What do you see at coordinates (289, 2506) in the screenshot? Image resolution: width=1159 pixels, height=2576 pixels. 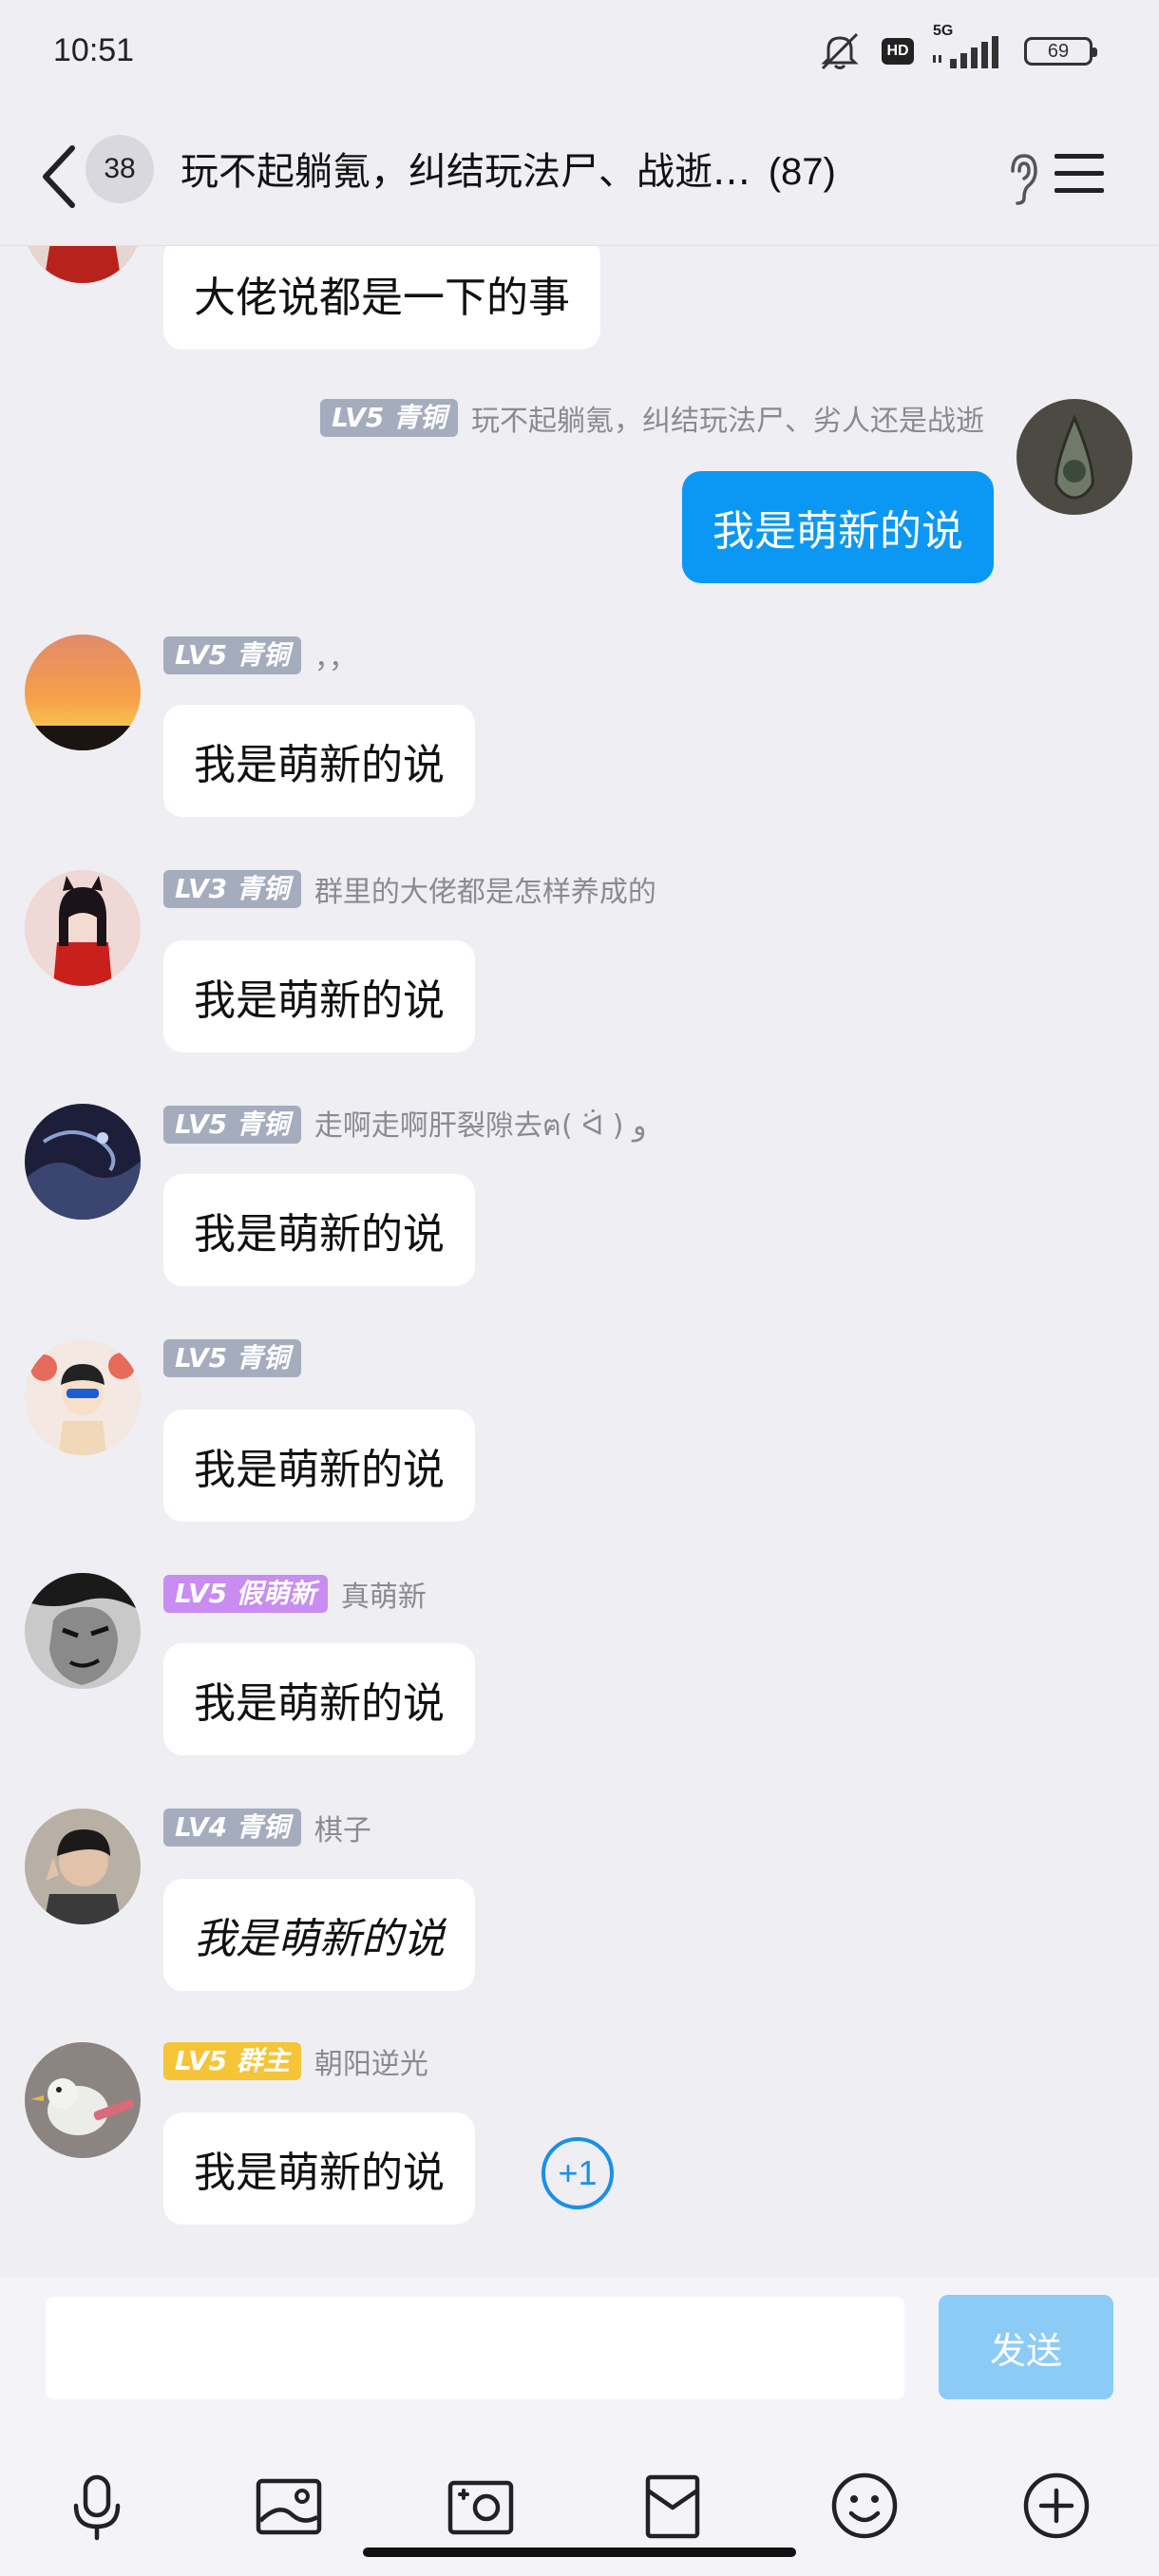 I see `image-icon` at bounding box center [289, 2506].